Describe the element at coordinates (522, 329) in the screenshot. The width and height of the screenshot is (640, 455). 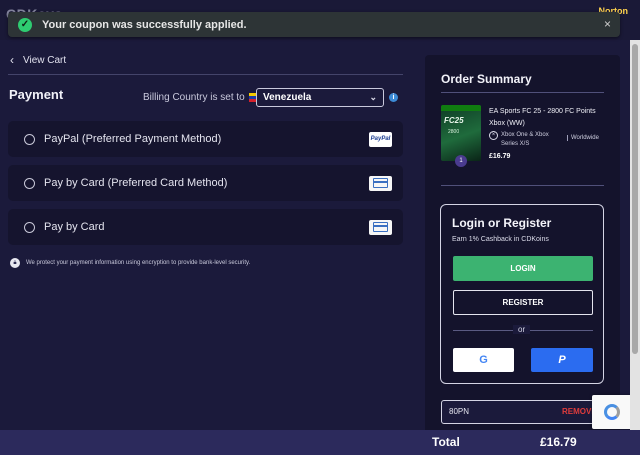
I see `or-separator: or` at that location.